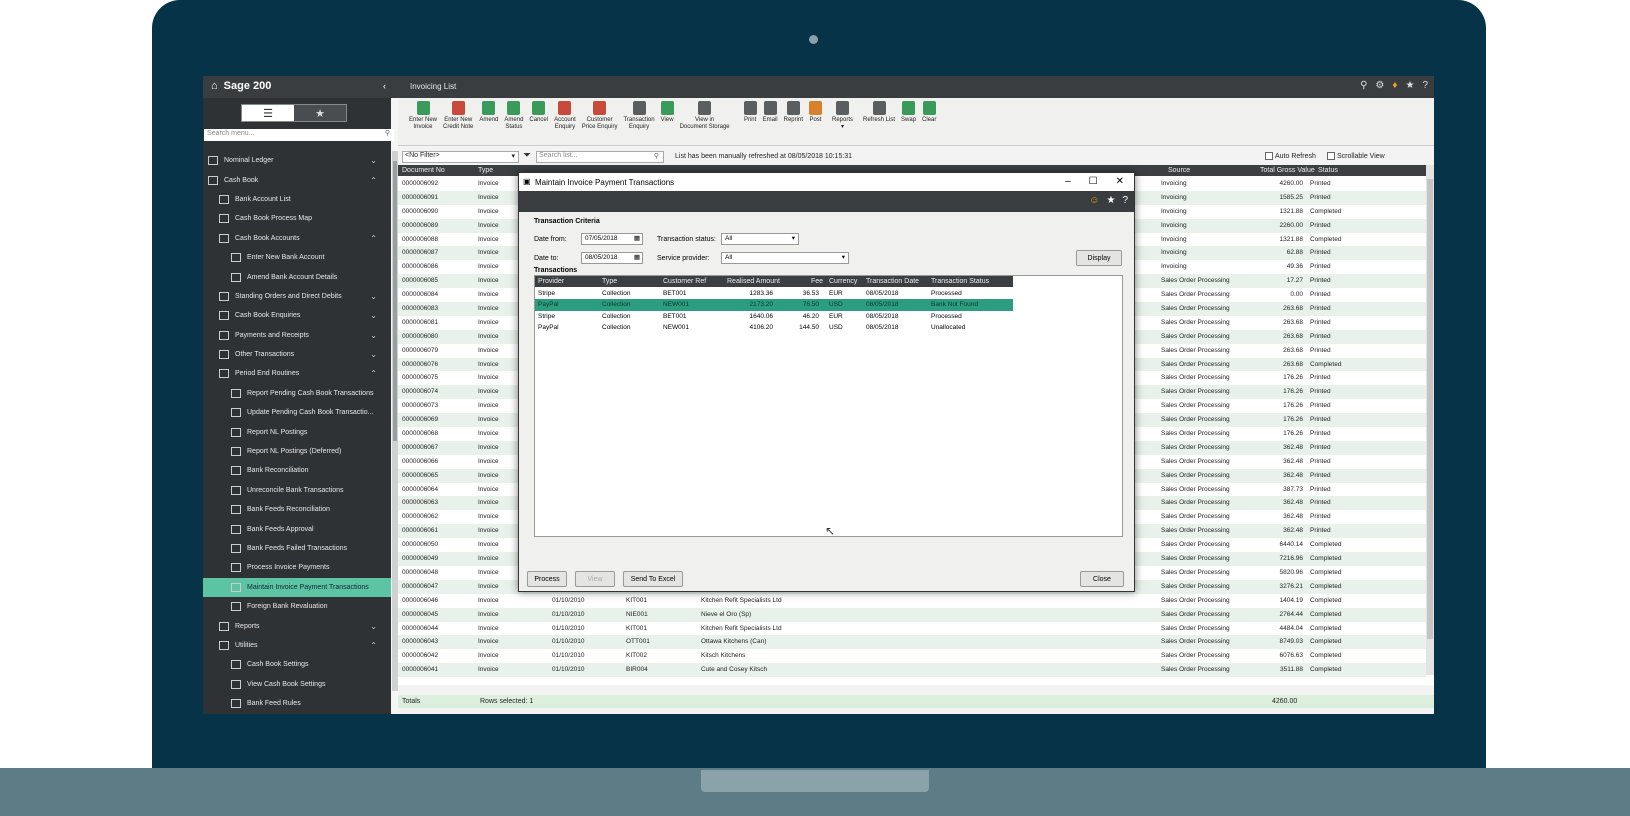 This screenshot has height=816, width=1630. What do you see at coordinates (299, 135) in the screenshot?
I see `menu-search-input: Search menu... ⚲` at bounding box center [299, 135].